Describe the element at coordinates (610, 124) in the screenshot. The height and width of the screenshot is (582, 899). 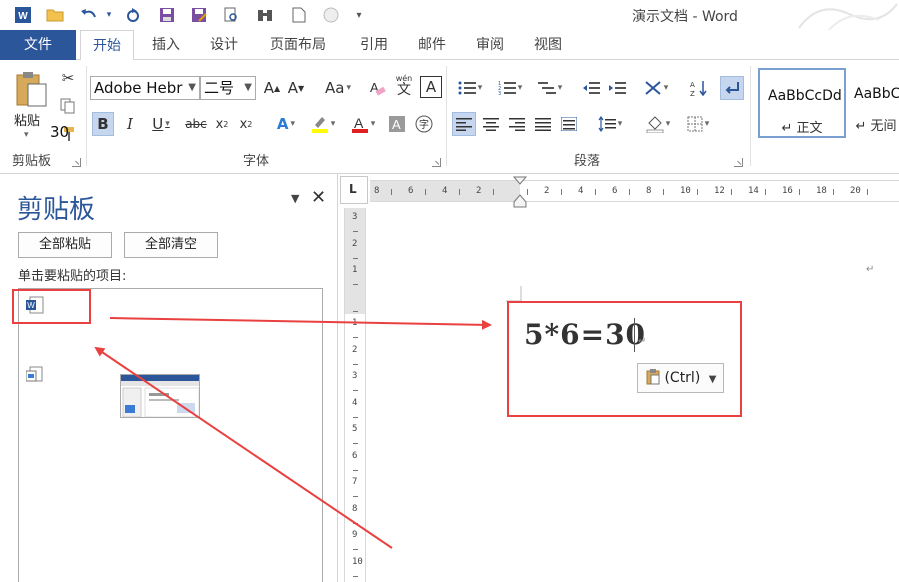
I see `line-spacing-button` at that location.